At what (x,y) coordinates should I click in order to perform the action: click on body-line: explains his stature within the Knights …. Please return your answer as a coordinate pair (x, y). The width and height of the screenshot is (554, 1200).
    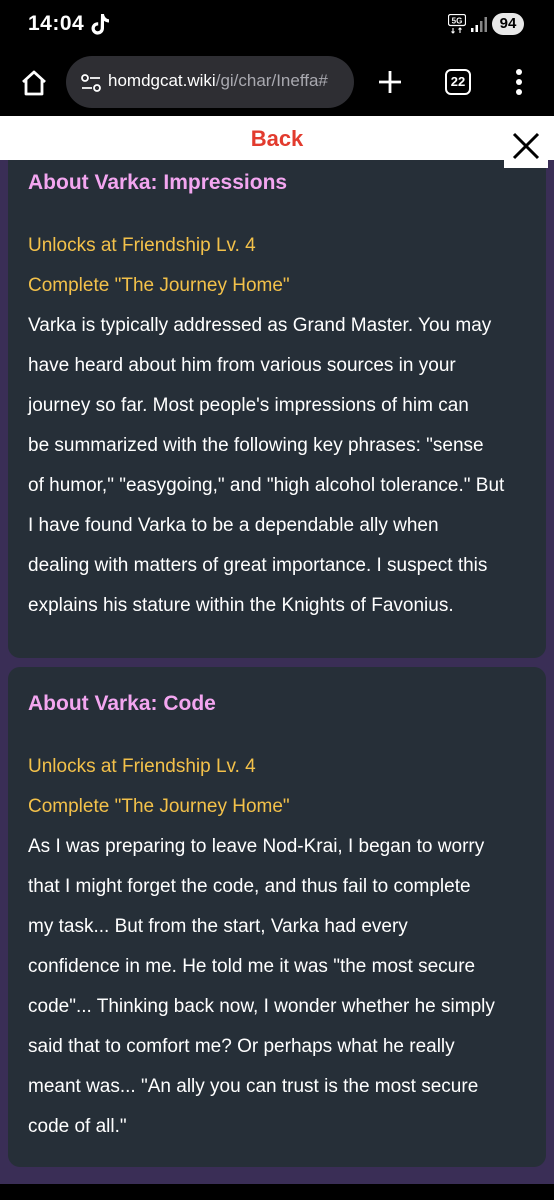
    Looking at the image, I should click on (241, 605).